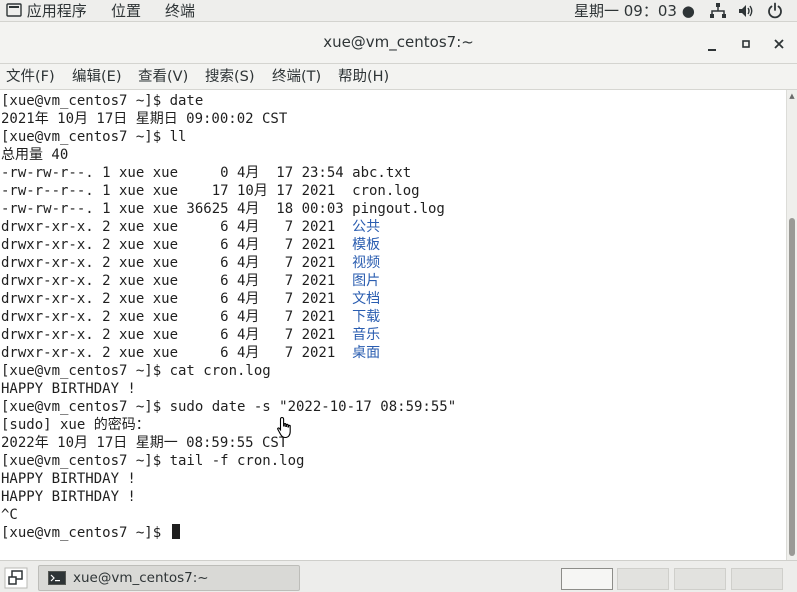 Image resolution: width=797 pixels, height=592 pixels. Describe the element at coordinates (191, 335) in the screenshot. I see `terminal-line: drwxr-xr-x. 2 xue xue 6 4月 7 2021 音乐` at that location.